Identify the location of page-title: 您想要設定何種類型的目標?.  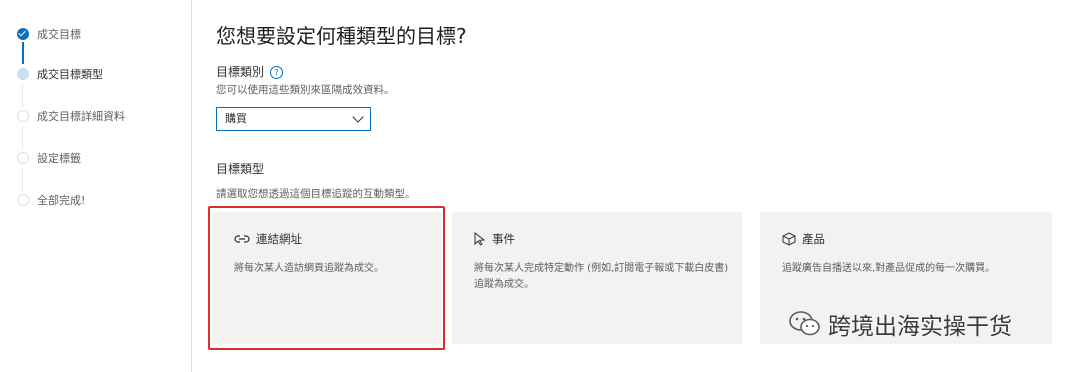
(341, 36).